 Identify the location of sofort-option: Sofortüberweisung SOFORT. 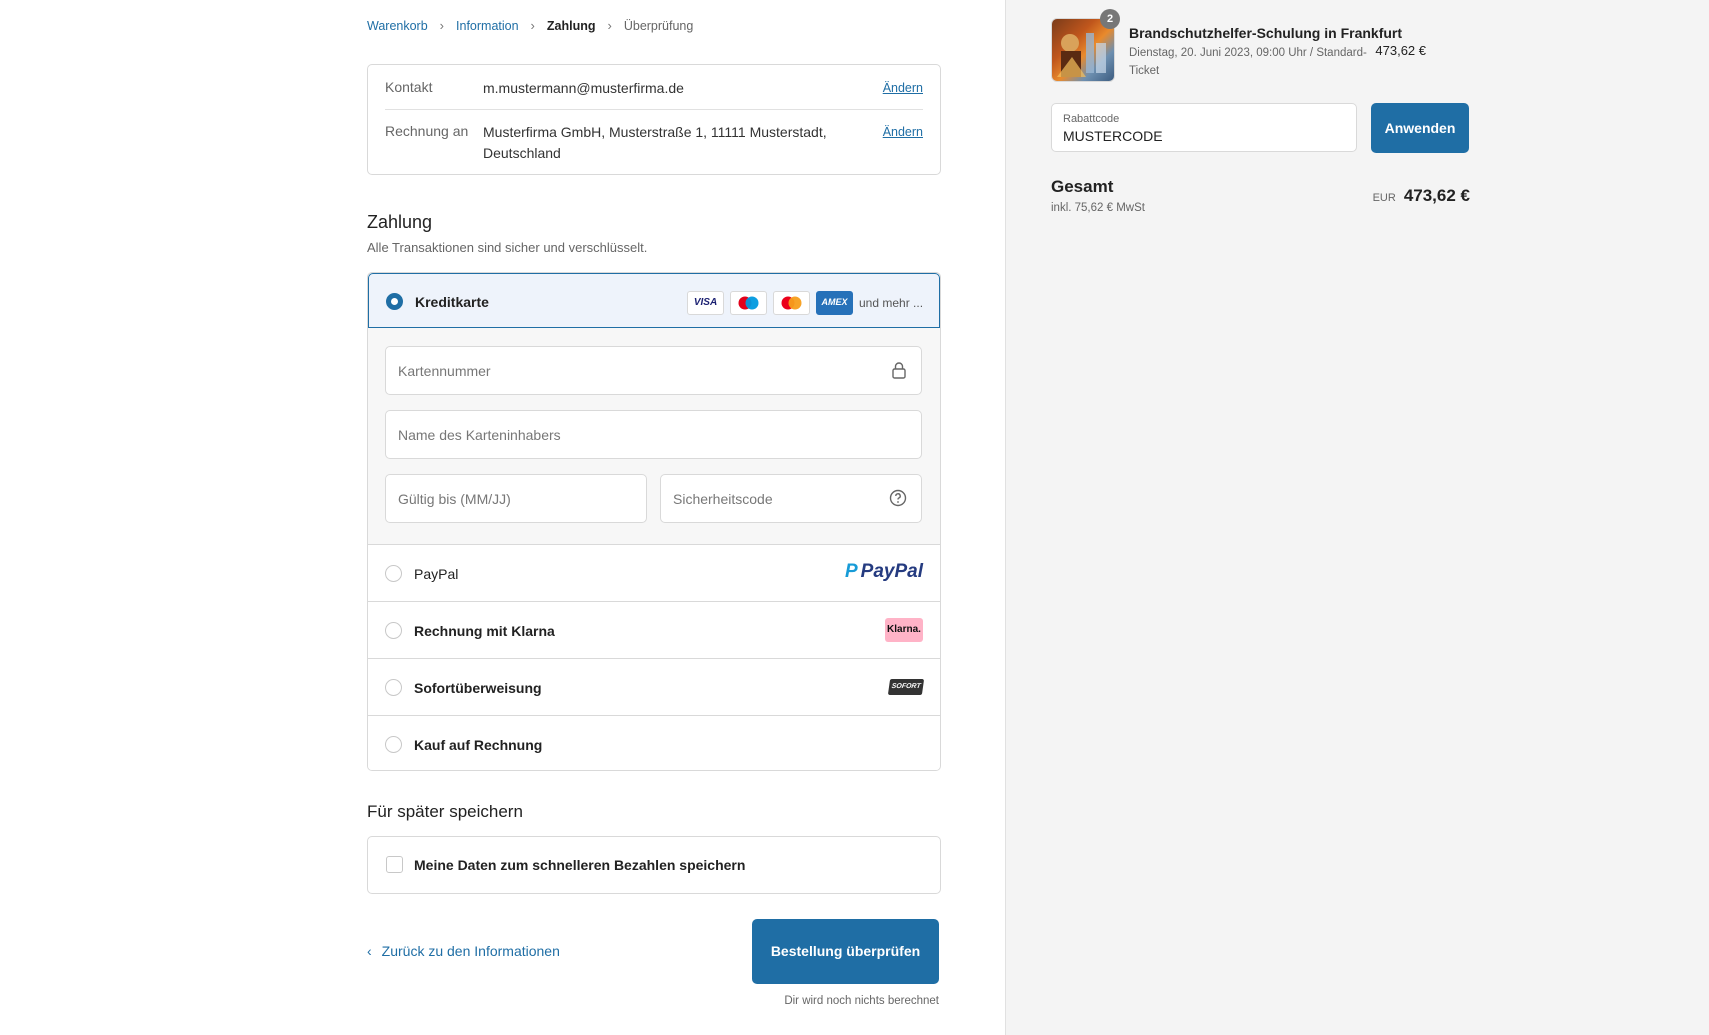
(654, 687).